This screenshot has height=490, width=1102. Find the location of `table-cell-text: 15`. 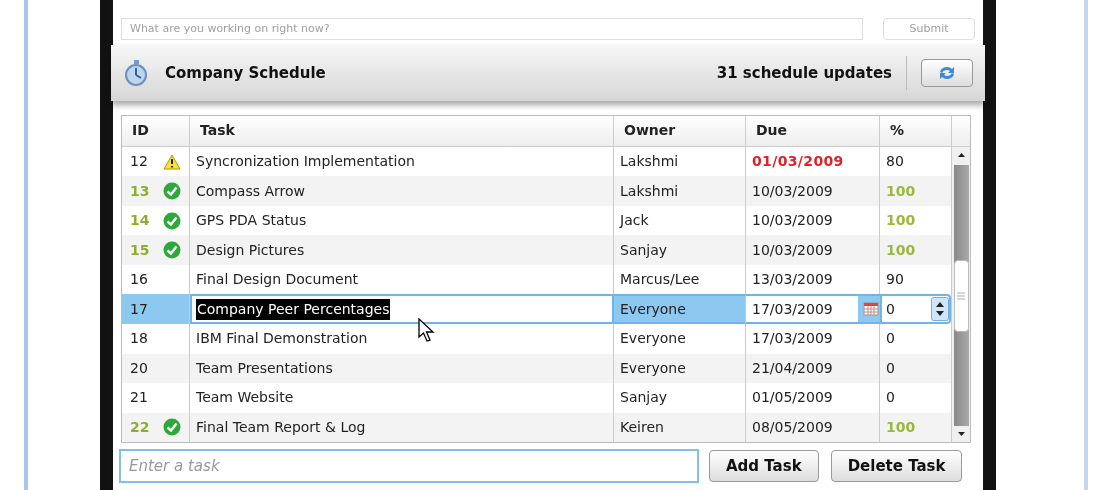

table-cell-text: 15 is located at coordinates (140, 250).